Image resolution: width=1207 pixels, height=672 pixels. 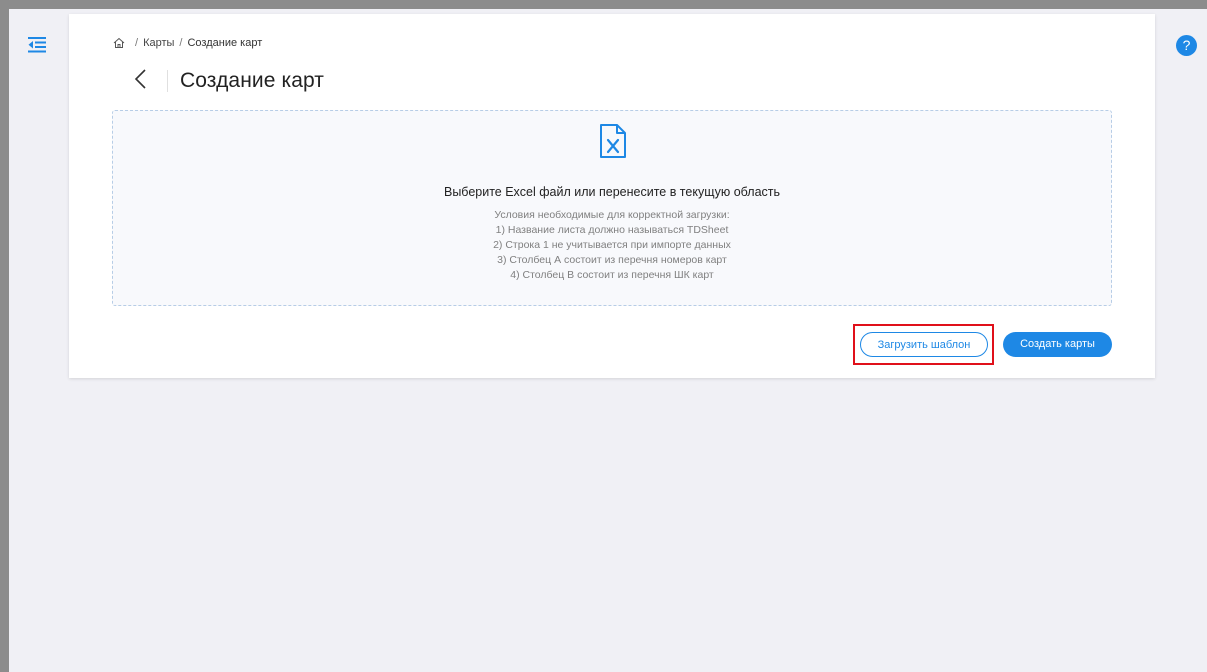 I want to click on breadcrumb-item-cards: Карты, so click(x=158, y=43).